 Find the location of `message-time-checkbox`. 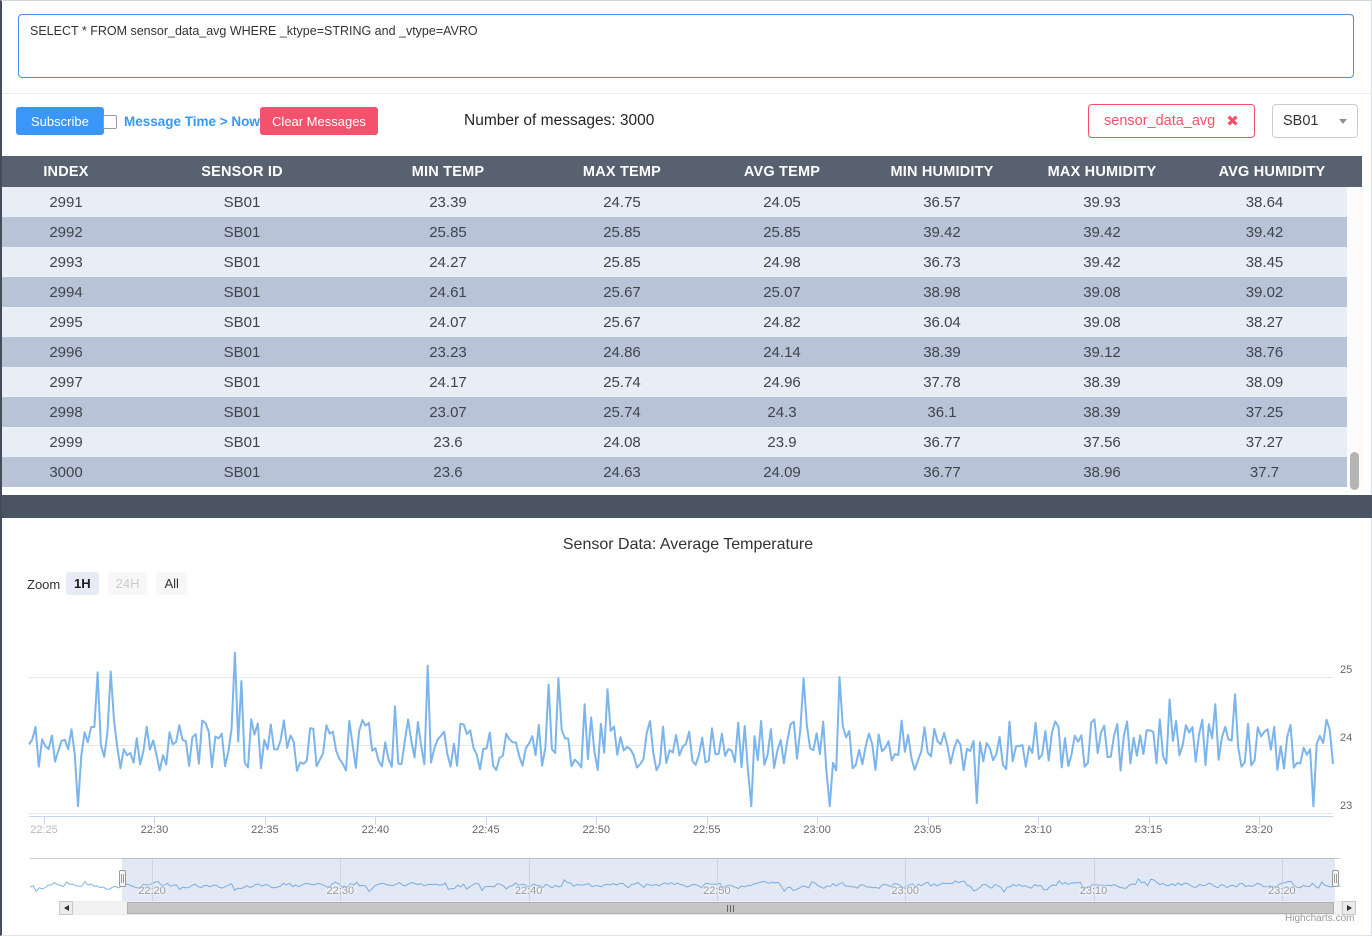

message-time-checkbox is located at coordinates (110, 122).